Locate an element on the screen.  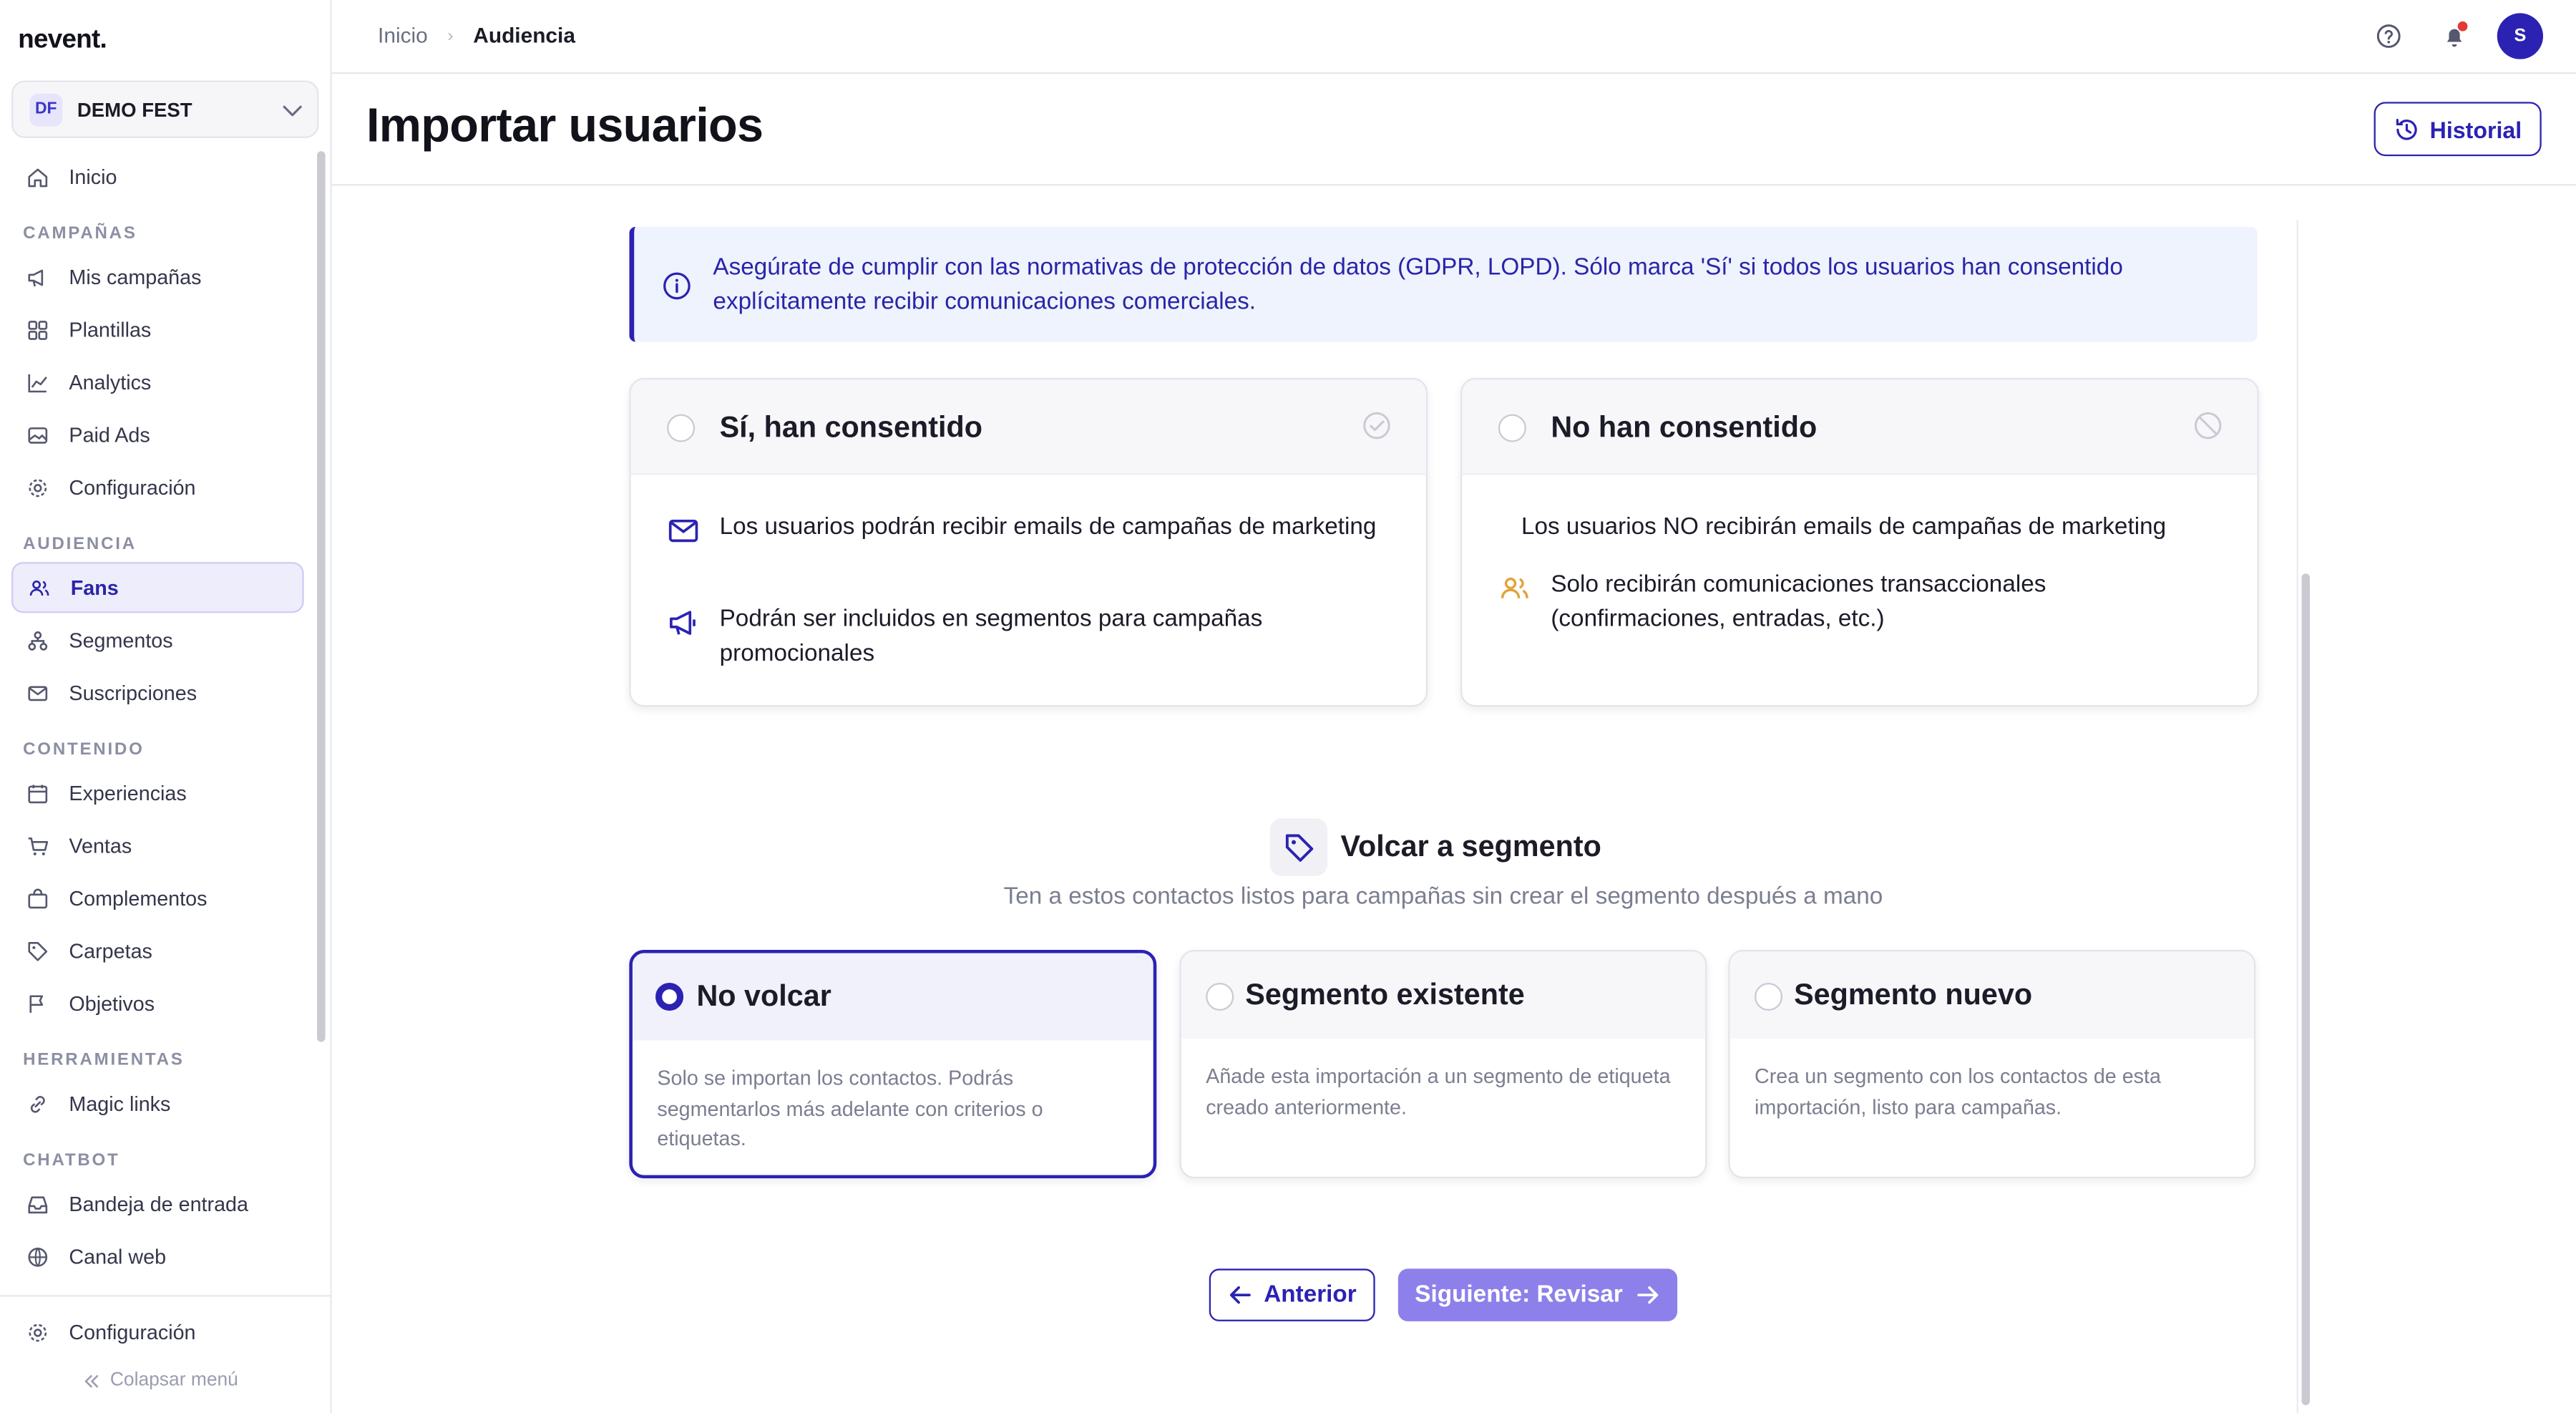
help-icon is located at coordinates (2388, 36).